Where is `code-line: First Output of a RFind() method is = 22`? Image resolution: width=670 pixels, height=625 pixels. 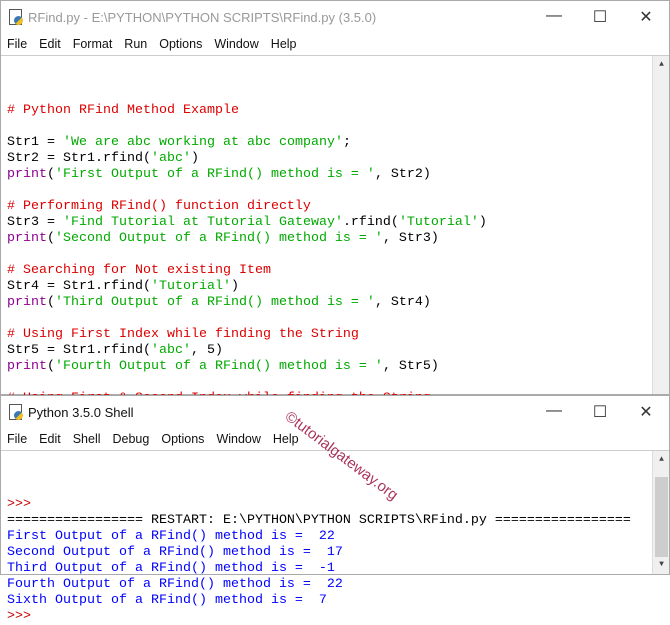
code-line: First Output of a RFind() method is = 22 is located at coordinates (335, 537).